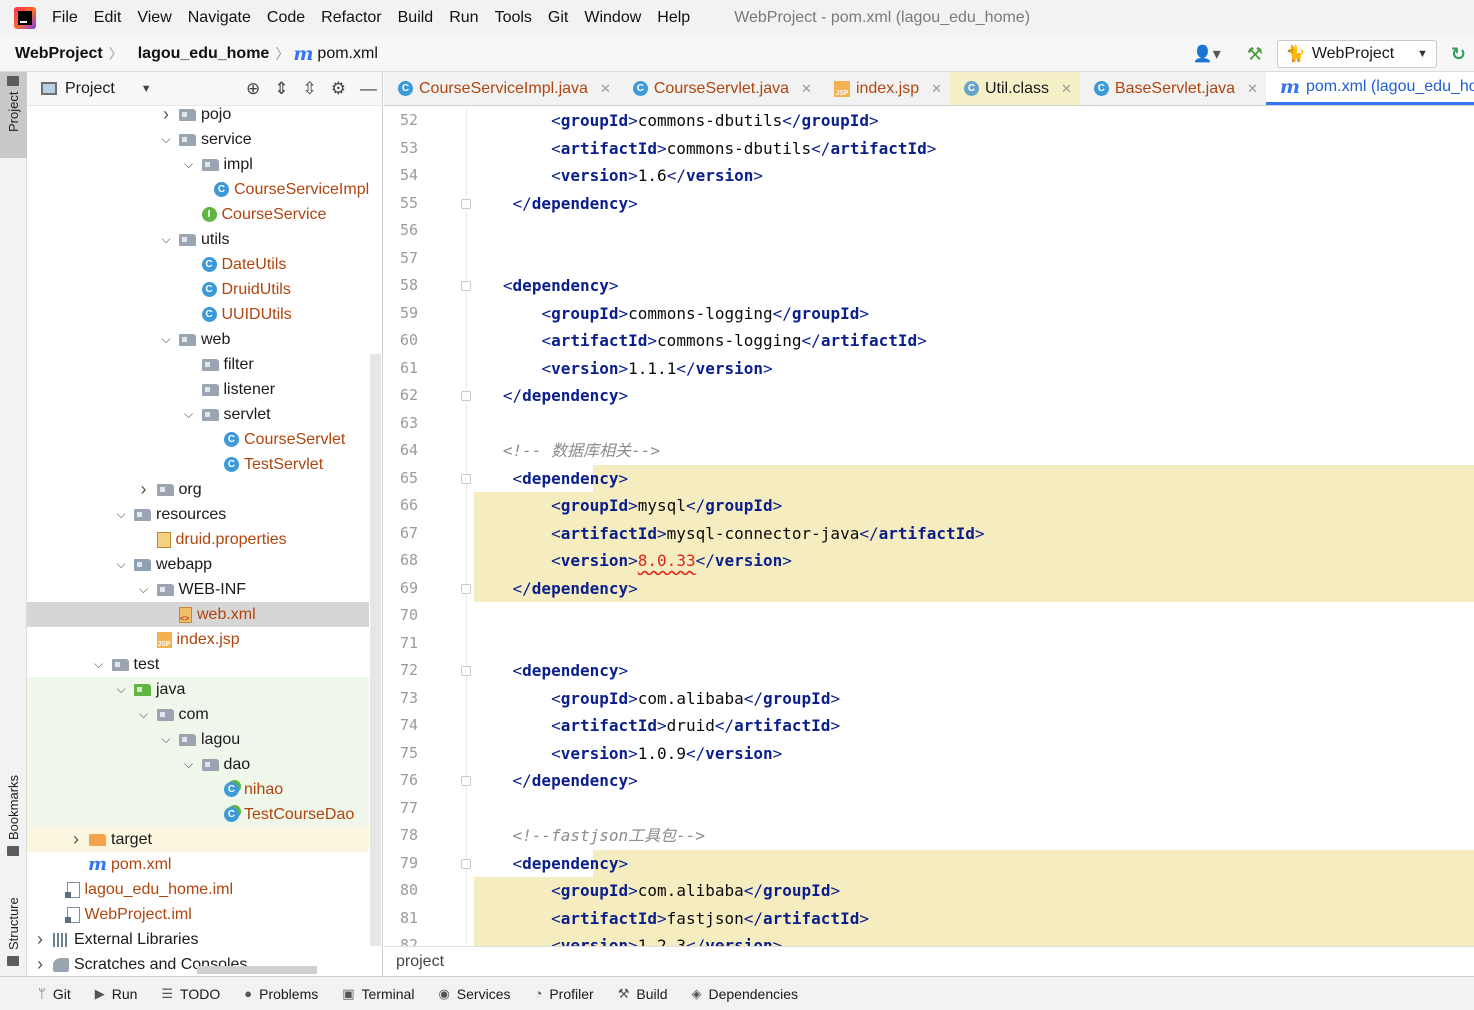 Image resolution: width=1474 pixels, height=1010 pixels. What do you see at coordinates (198, 164) in the screenshot?
I see `tree-node: ⌵ impl` at bounding box center [198, 164].